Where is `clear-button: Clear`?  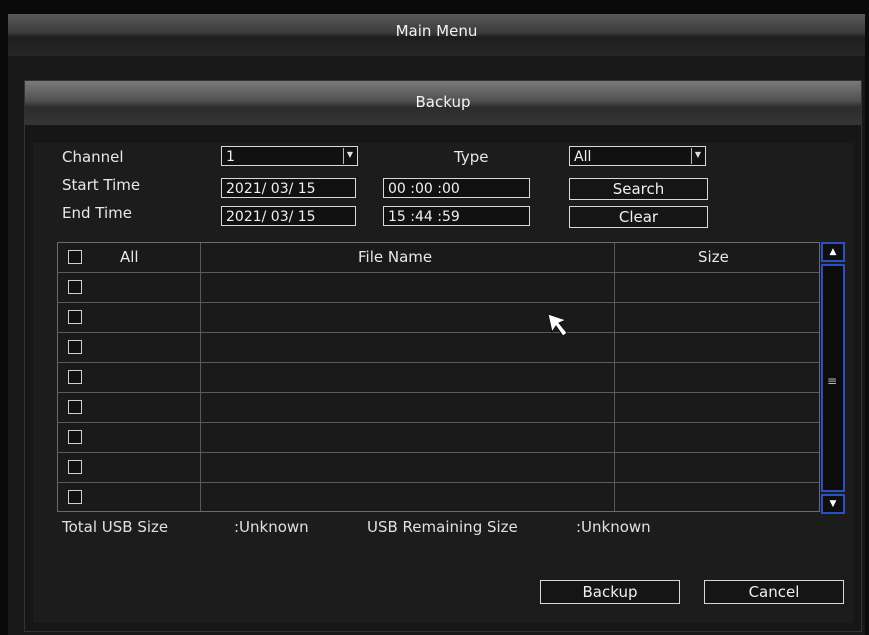
clear-button: Clear is located at coordinates (638, 217).